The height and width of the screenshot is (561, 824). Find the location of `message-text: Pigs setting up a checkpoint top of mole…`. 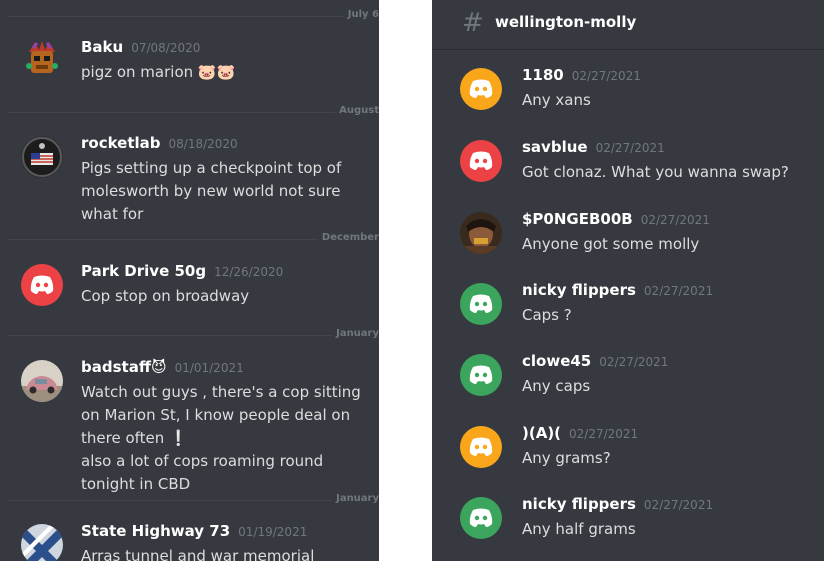

message-text: Pigs setting up a checkpoint top of mole… is located at coordinates (223, 191).